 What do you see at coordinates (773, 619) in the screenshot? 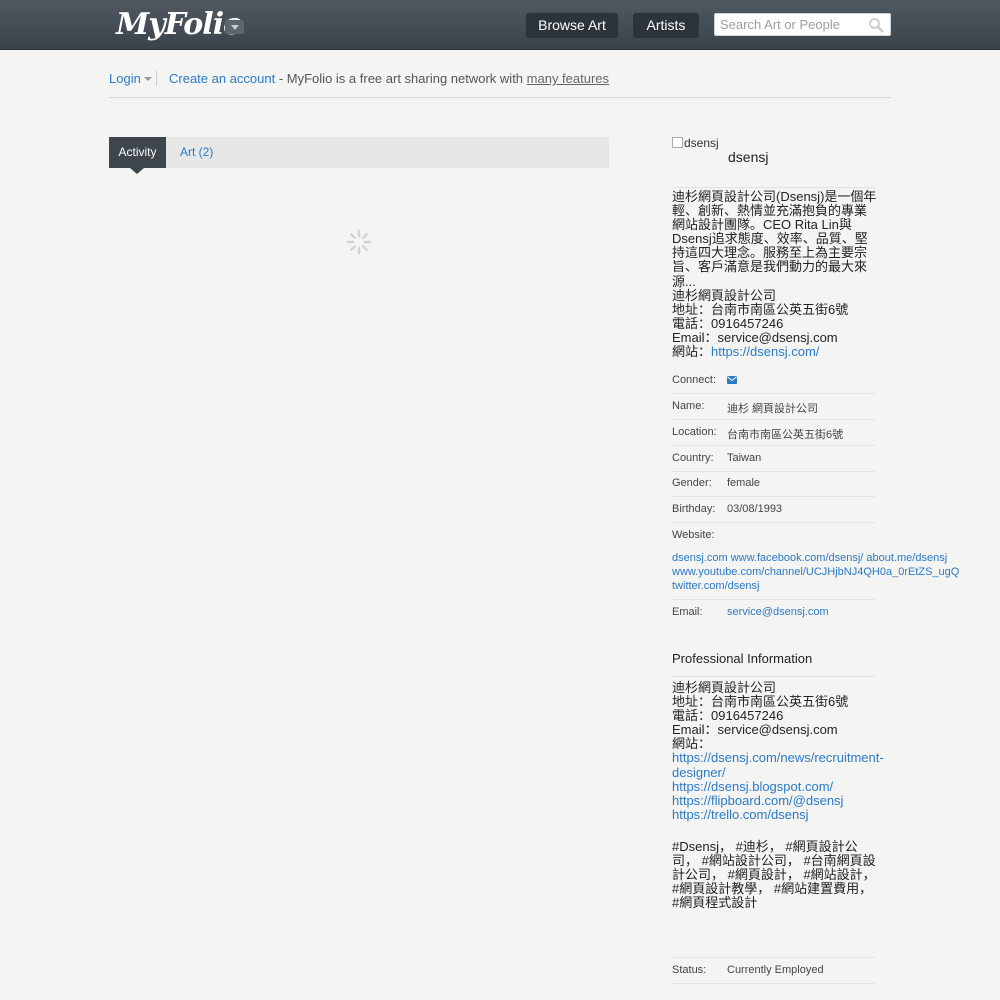
I see `email-row: Email: service@dsensj.com` at bounding box center [773, 619].